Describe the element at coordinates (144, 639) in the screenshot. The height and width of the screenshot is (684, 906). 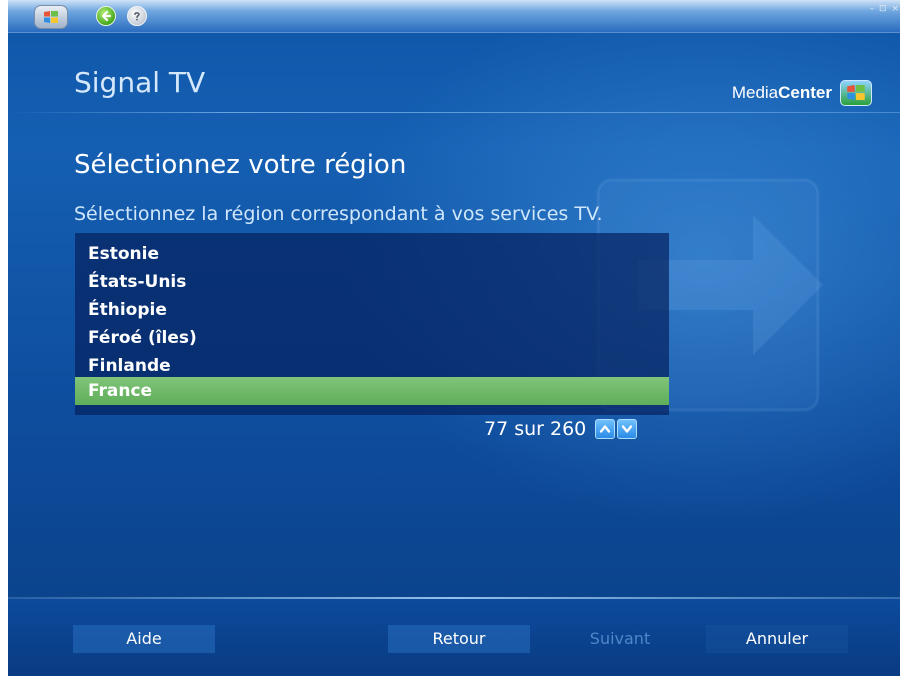
I see `help-button: Aide` at that location.